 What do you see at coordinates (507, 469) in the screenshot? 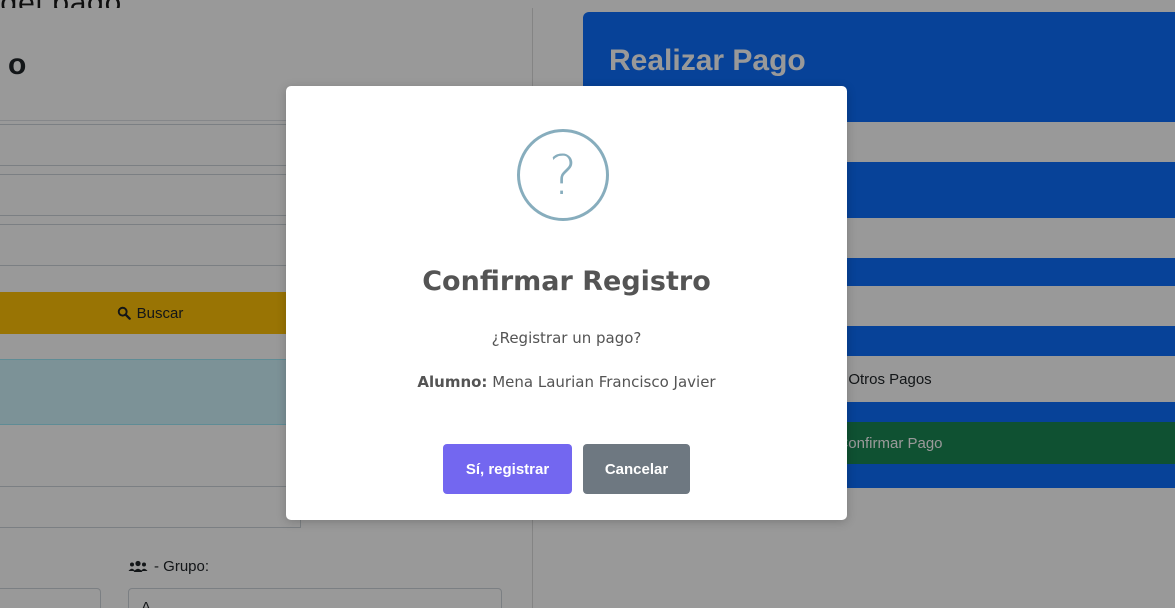
I see `confirm-register-button: Sí, registrar` at bounding box center [507, 469].